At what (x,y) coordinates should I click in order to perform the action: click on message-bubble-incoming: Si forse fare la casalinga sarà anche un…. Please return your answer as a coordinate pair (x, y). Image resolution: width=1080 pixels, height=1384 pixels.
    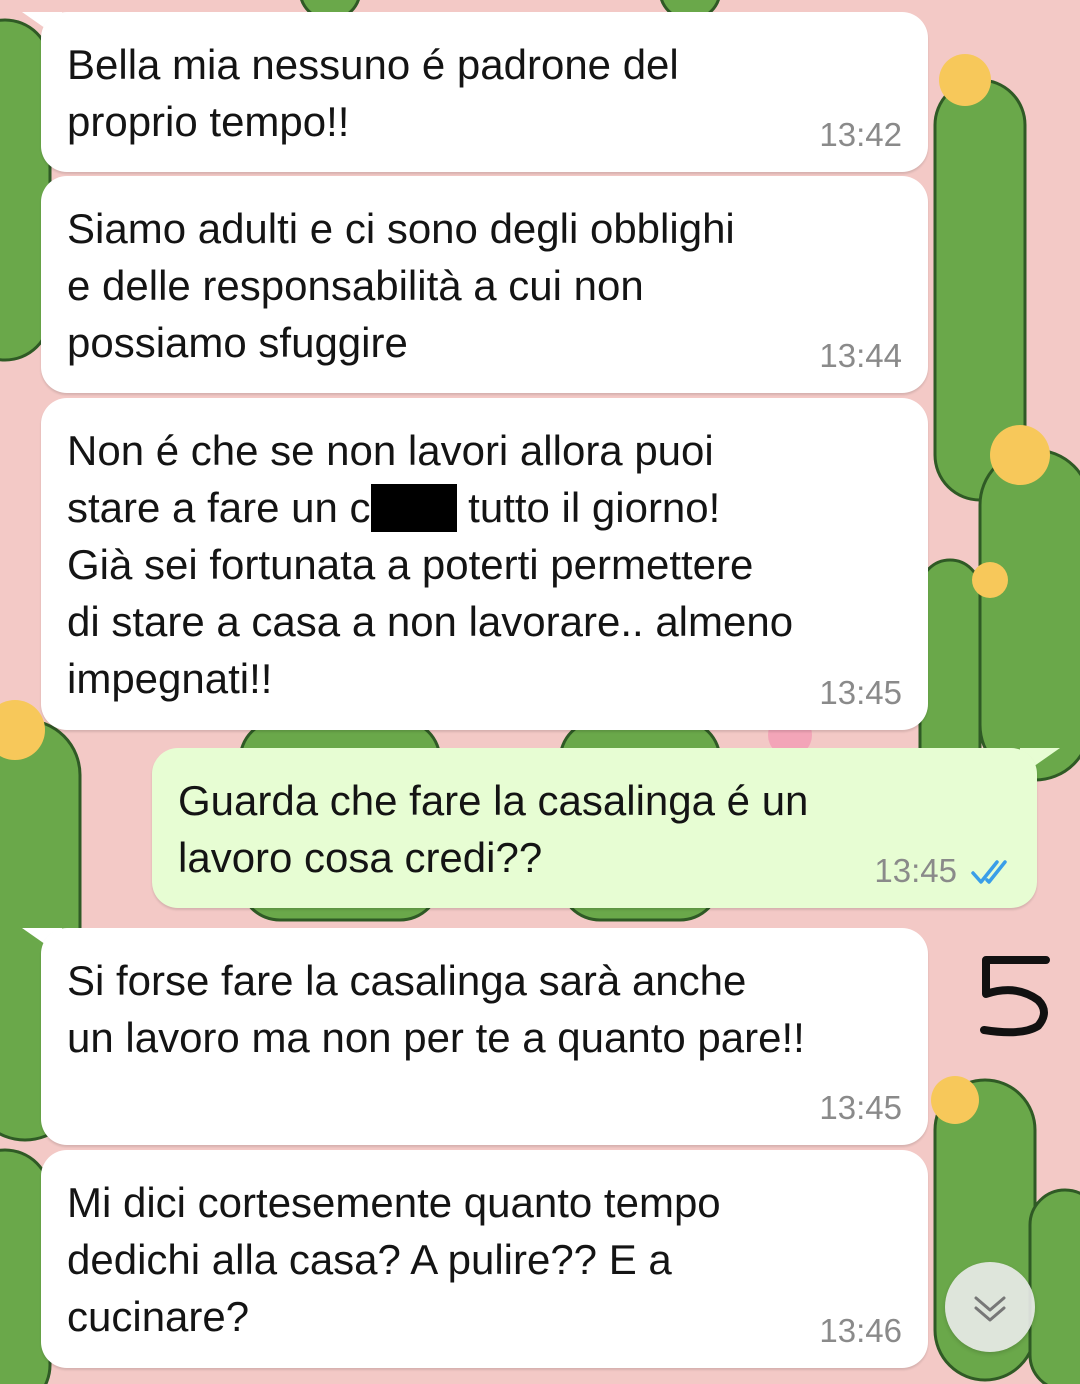
    Looking at the image, I should click on (484, 1036).